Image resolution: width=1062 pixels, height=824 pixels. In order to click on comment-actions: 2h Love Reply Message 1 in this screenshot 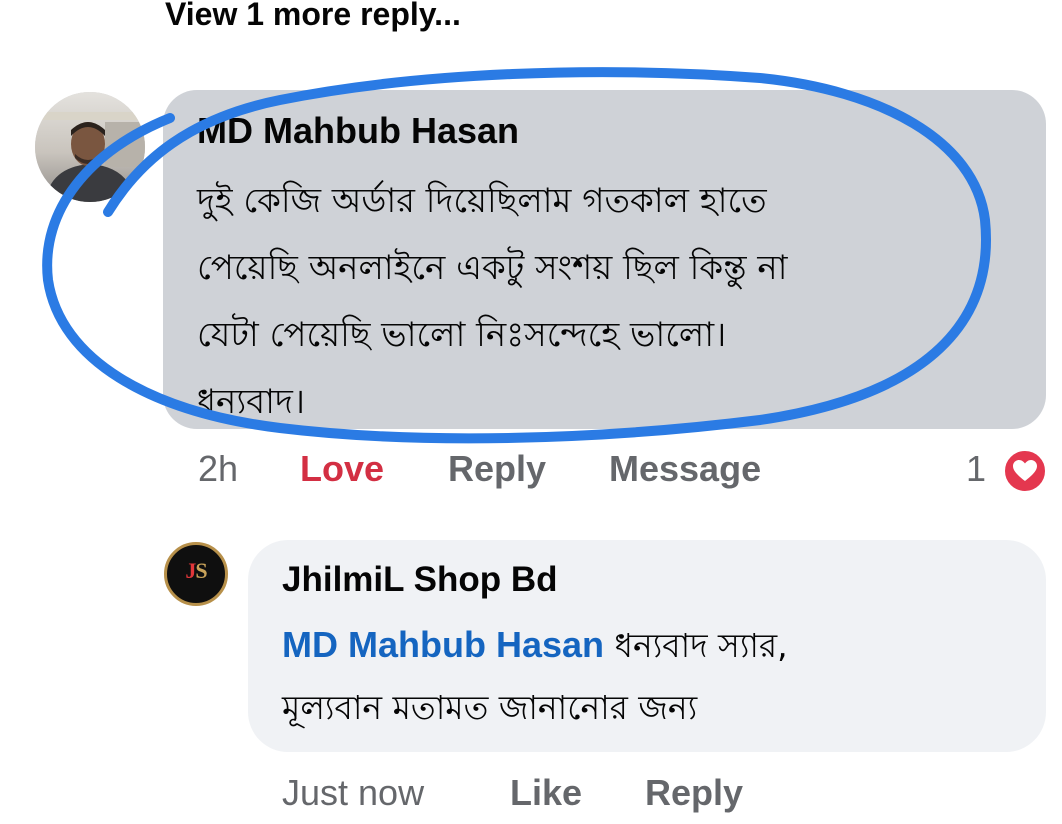, I will do `click(531, 471)`.